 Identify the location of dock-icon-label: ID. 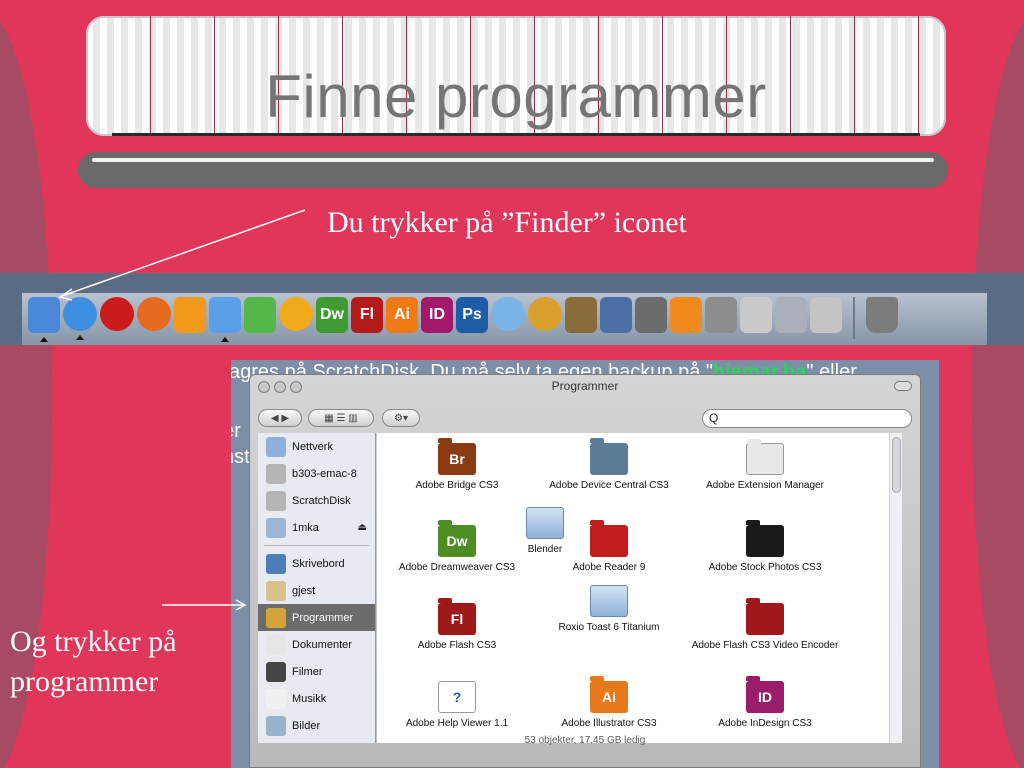
(437, 314).